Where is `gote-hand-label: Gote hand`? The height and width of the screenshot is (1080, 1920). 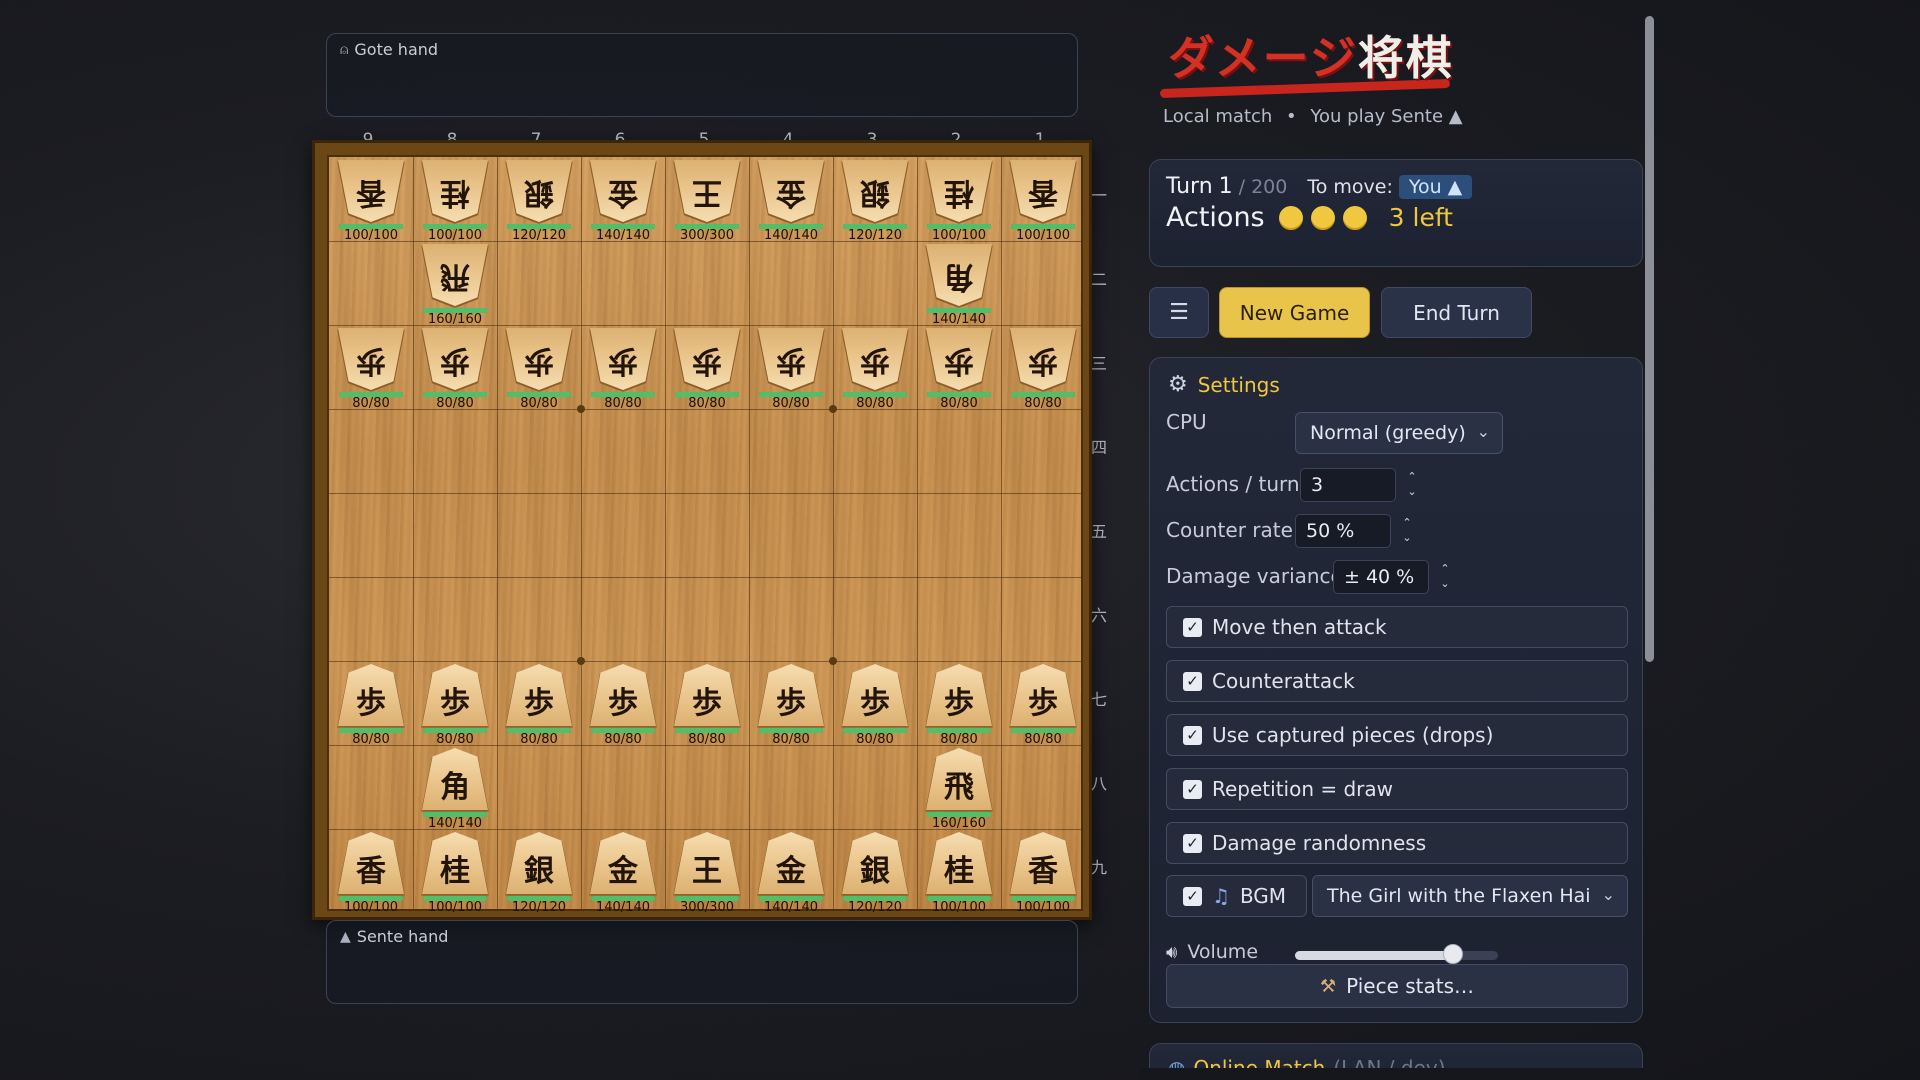
gote-hand-label: Gote hand is located at coordinates (396, 49).